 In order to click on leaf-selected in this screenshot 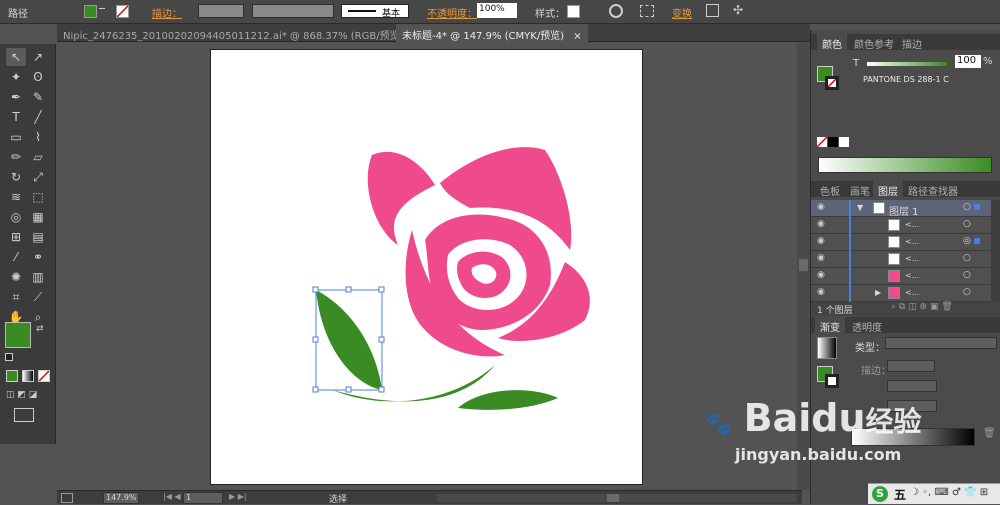, I will do `click(348, 339)`.